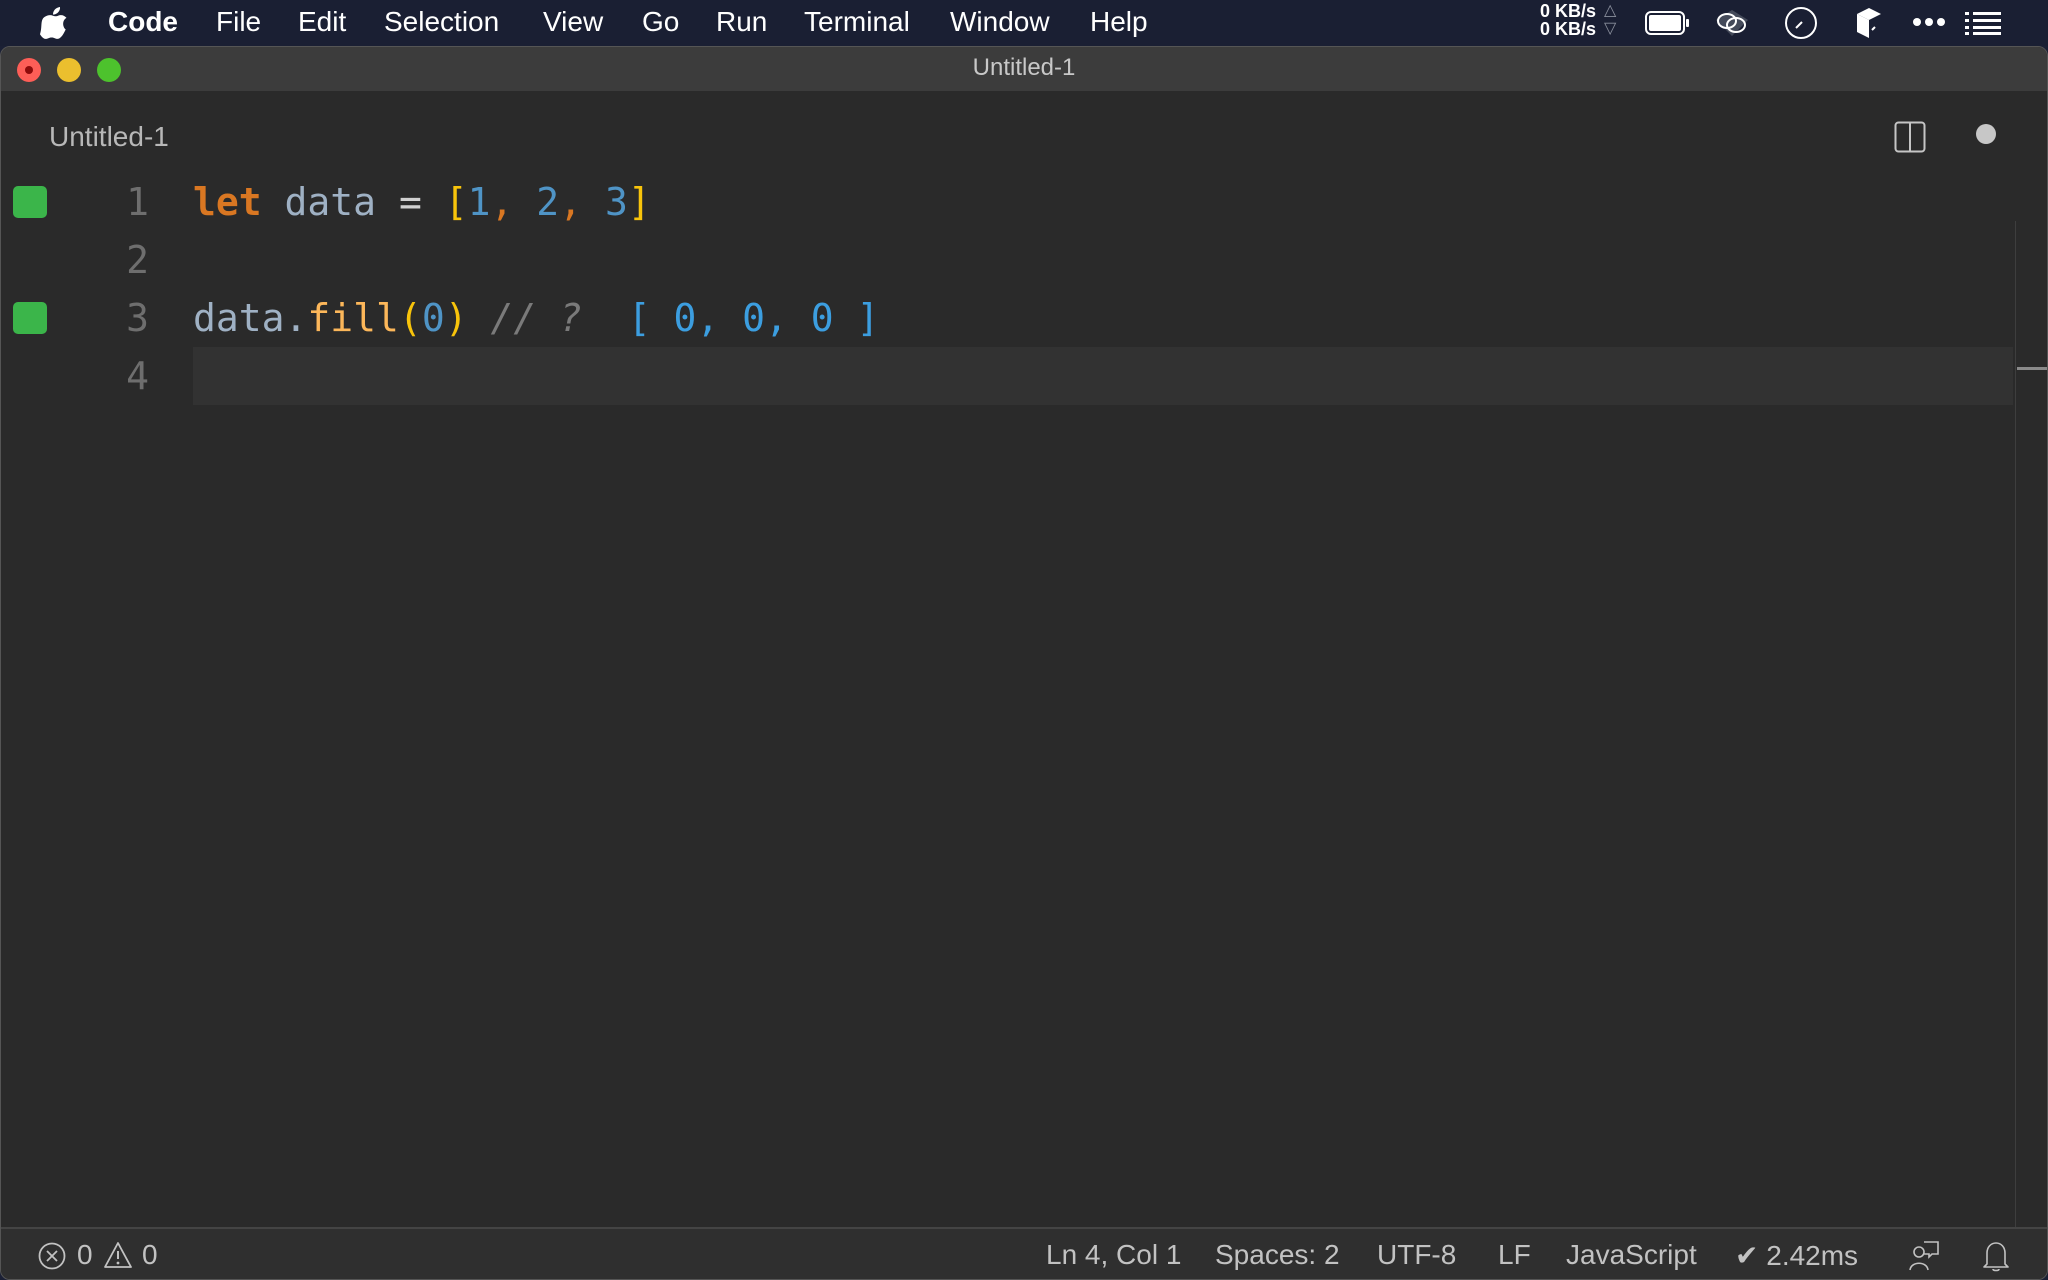  What do you see at coordinates (441, 22) in the screenshot?
I see `menu-selection: Selection` at bounding box center [441, 22].